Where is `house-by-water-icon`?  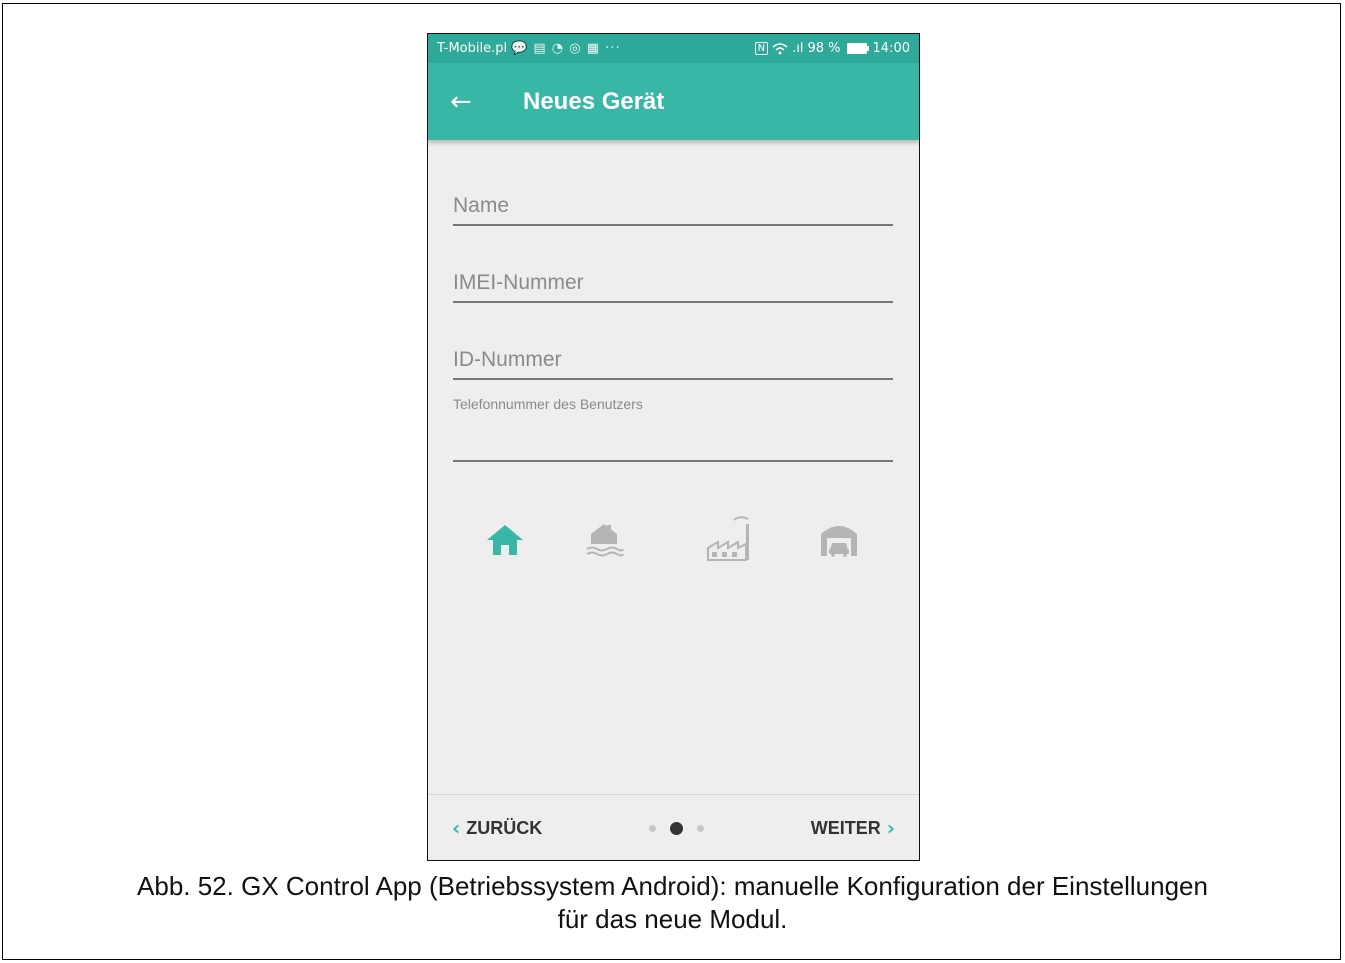 house-by-water-icon is located at coordinates (604, 540).